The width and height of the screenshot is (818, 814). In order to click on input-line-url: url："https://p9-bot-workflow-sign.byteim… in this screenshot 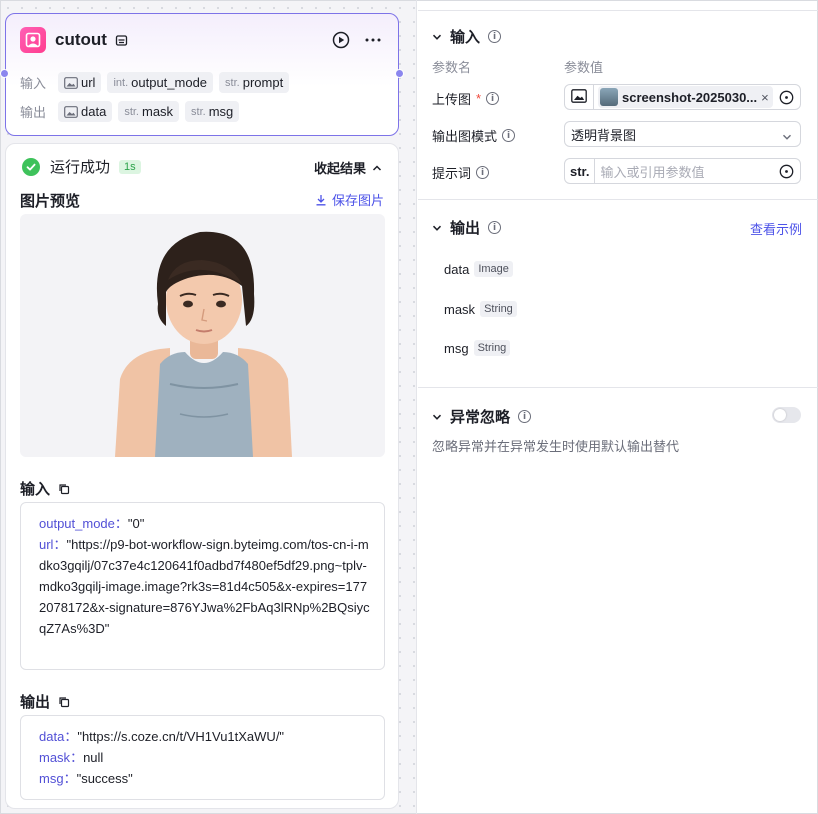, I will do `click(204, 586)`.